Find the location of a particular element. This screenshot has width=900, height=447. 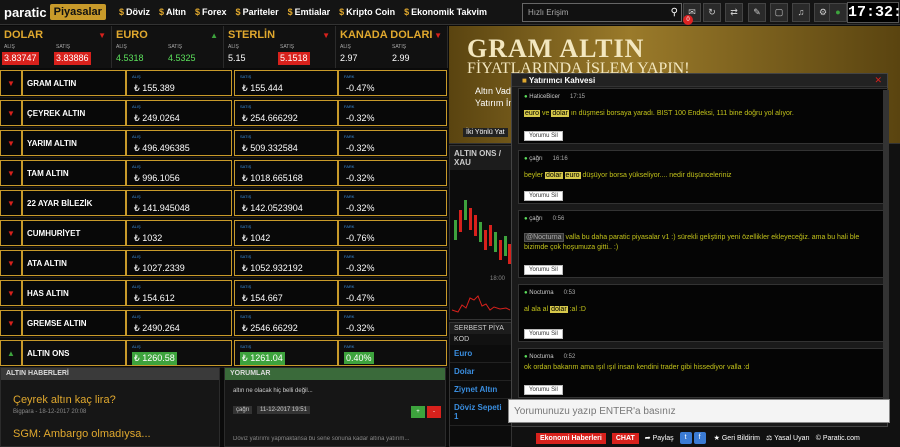

currency-card: EURO ▲ ALIŞ SATIŞ 4.5318 4.5325 is located at coordinates (168, 47).